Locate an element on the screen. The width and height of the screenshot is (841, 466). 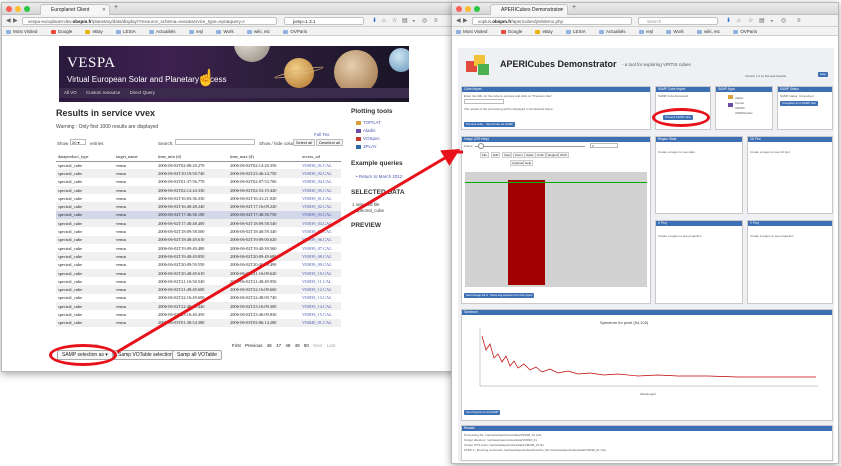
example-query-link: • Return to March 2012 is located at coordinates (379, 176).